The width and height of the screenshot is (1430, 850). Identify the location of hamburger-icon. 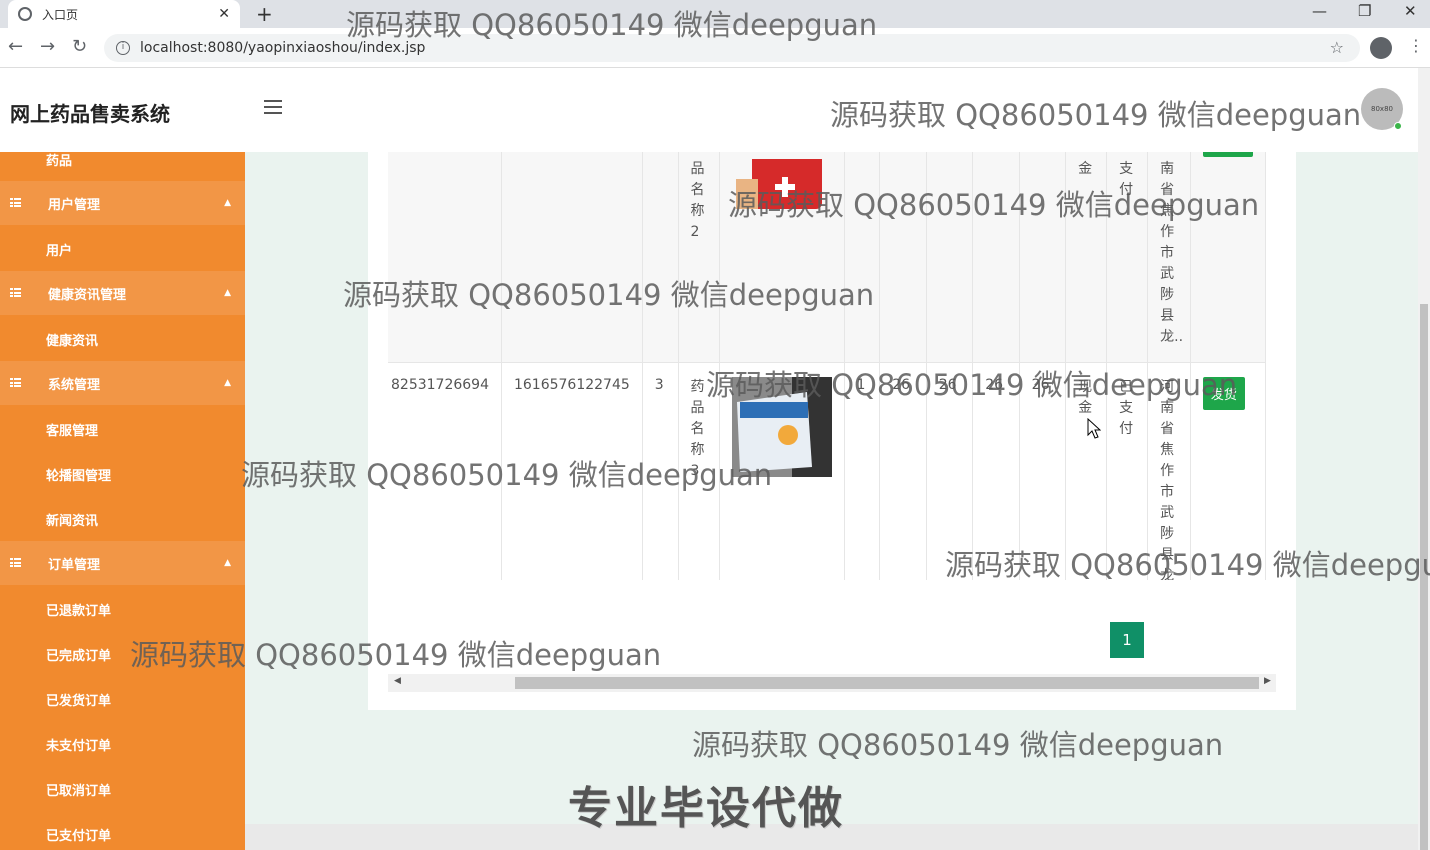
(273, 109).